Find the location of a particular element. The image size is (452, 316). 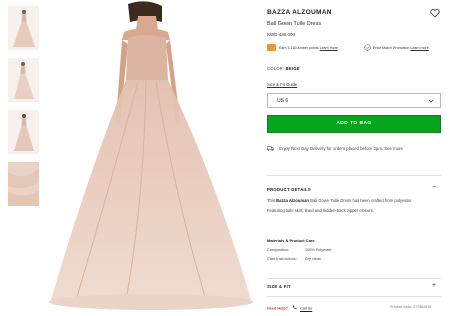

heart-icon is located at coordinates (435, 13).